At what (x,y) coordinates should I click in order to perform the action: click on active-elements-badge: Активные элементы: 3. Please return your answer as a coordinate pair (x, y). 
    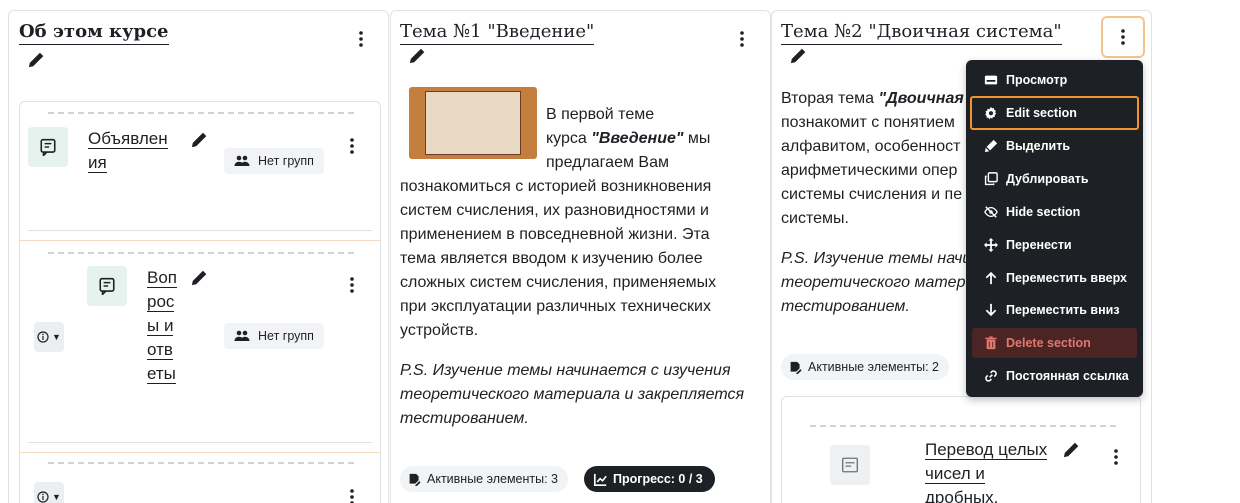
    Looking at the image, I should click on (484, 479).